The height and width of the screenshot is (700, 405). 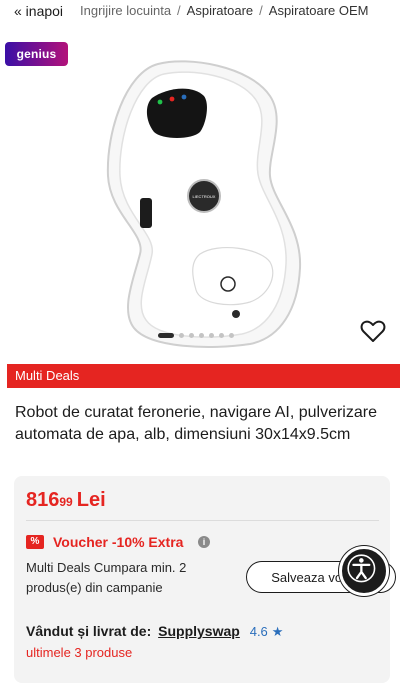 I want to click on product-price: 81699 Lei, so click(x=66, y=500).